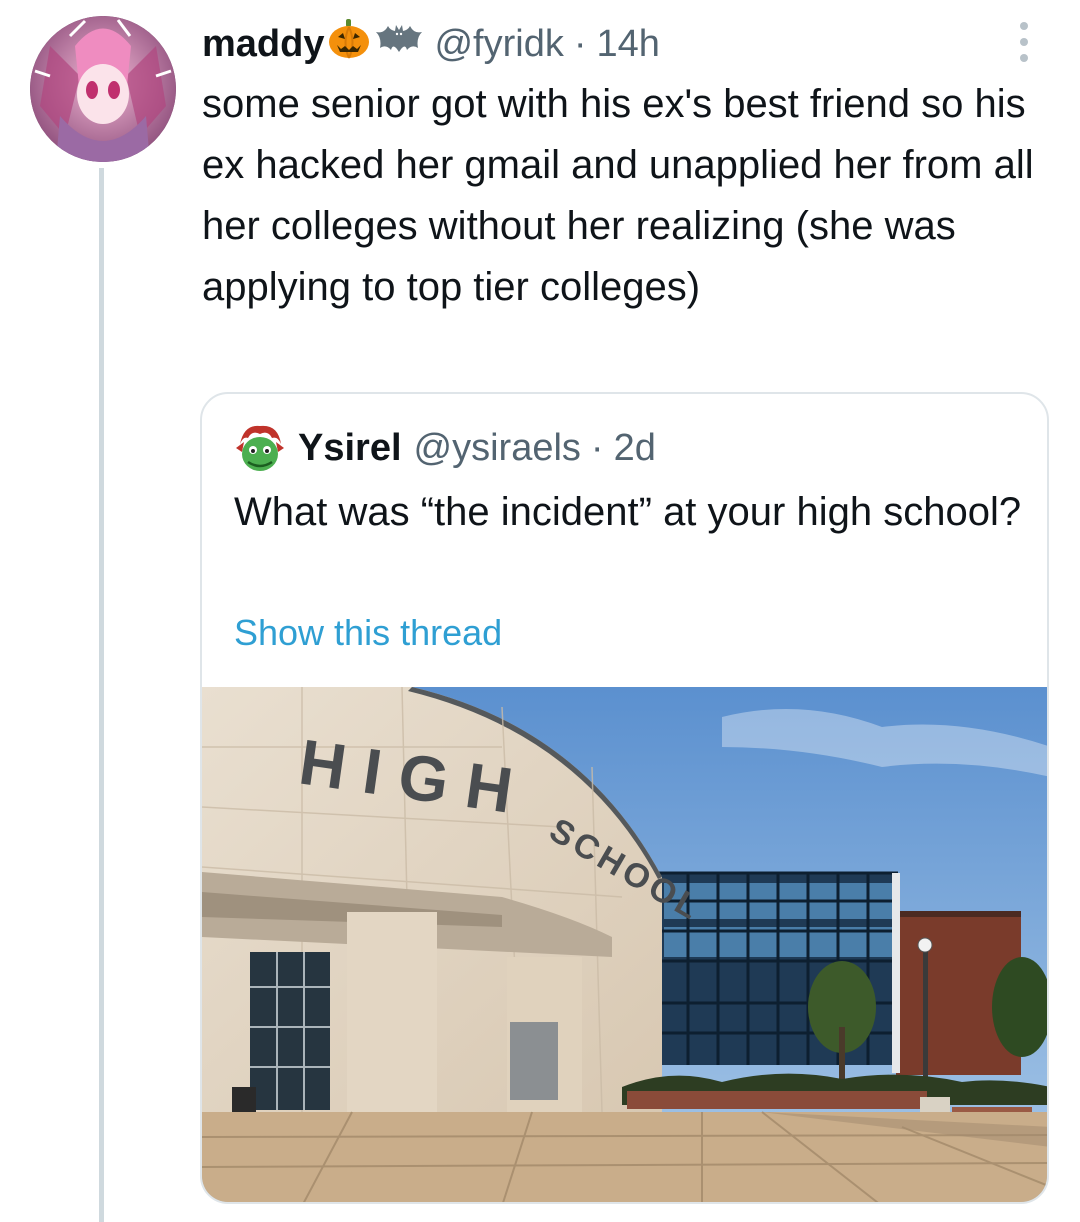 The image size is (1080, 1222). Describe the element at coordinates (368, 633) in the screenshot. I see `show-thread-link: Show this thread` at that location.